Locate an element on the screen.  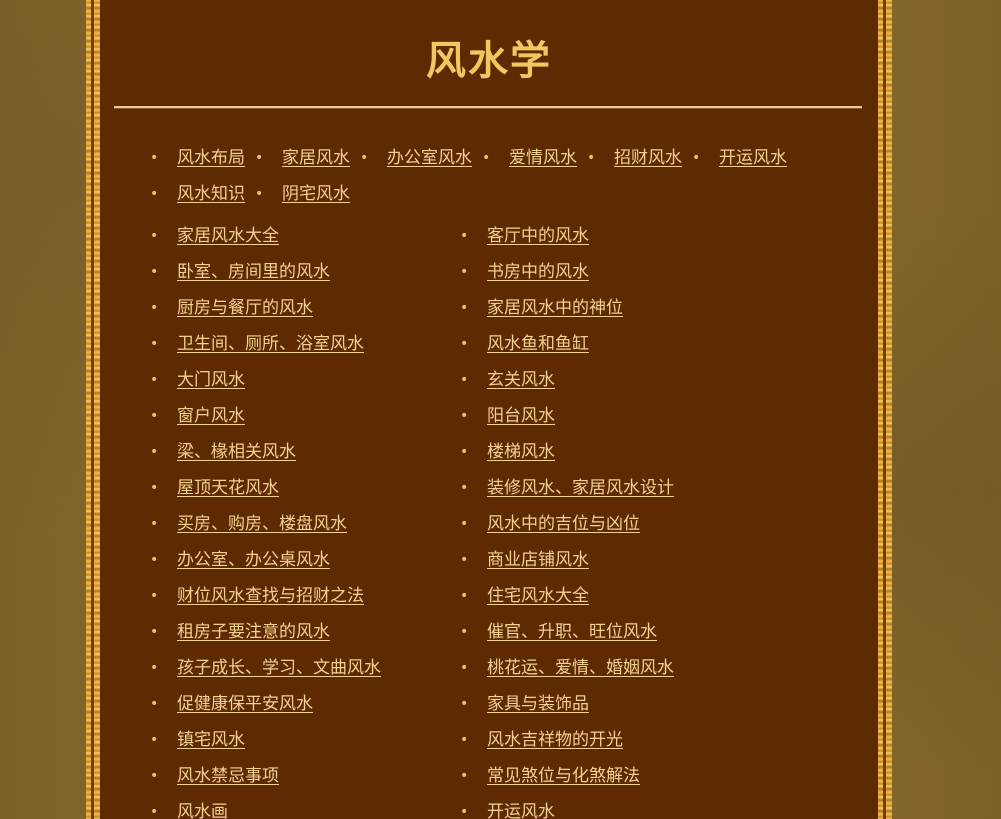
nav-link-home-fengshui: 家居风水 is located at coordinates (316, 158).